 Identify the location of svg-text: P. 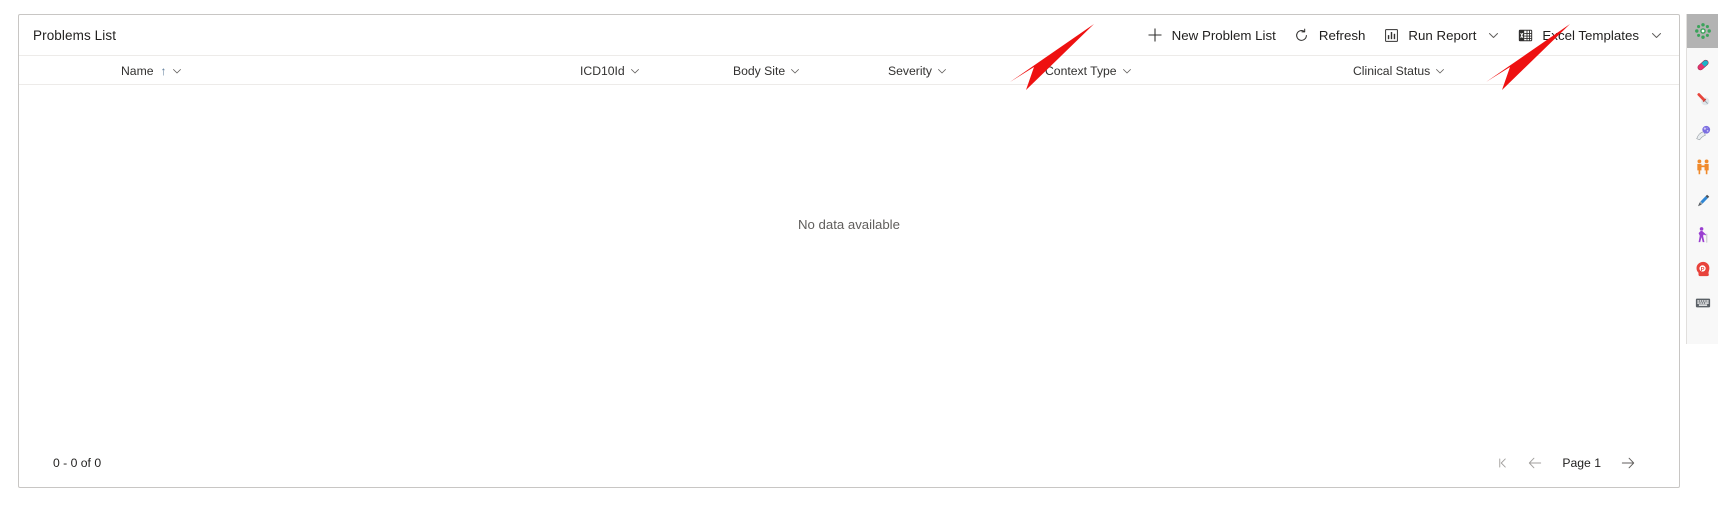
(1702, 270).